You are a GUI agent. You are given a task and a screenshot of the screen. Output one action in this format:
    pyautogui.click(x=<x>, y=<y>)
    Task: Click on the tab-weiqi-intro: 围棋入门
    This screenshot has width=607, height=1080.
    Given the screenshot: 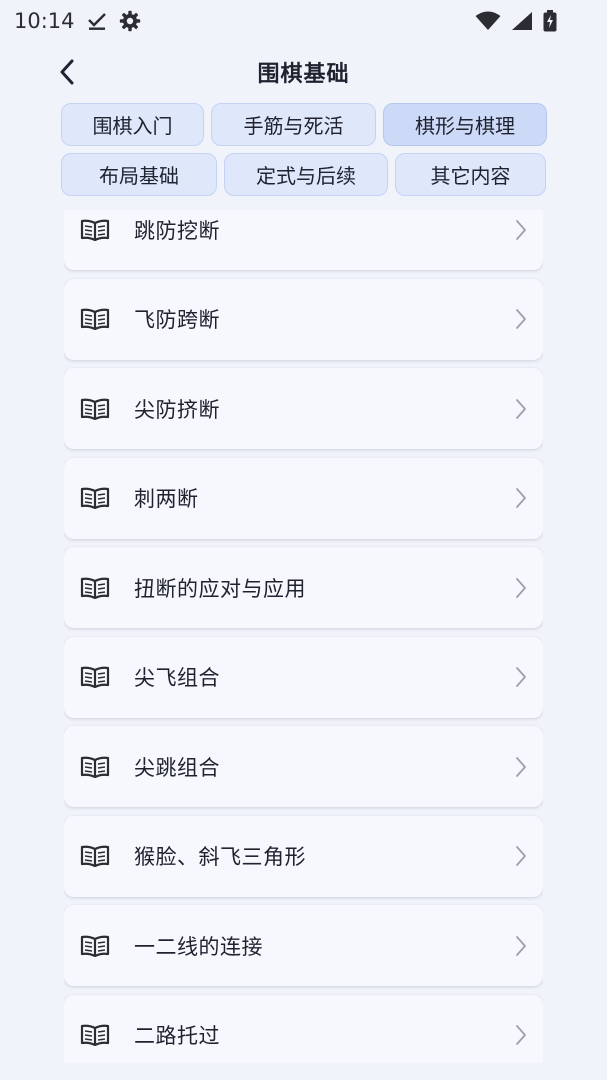 What is the action you would take?
    pyautogui.click(x=132, y=124)
    